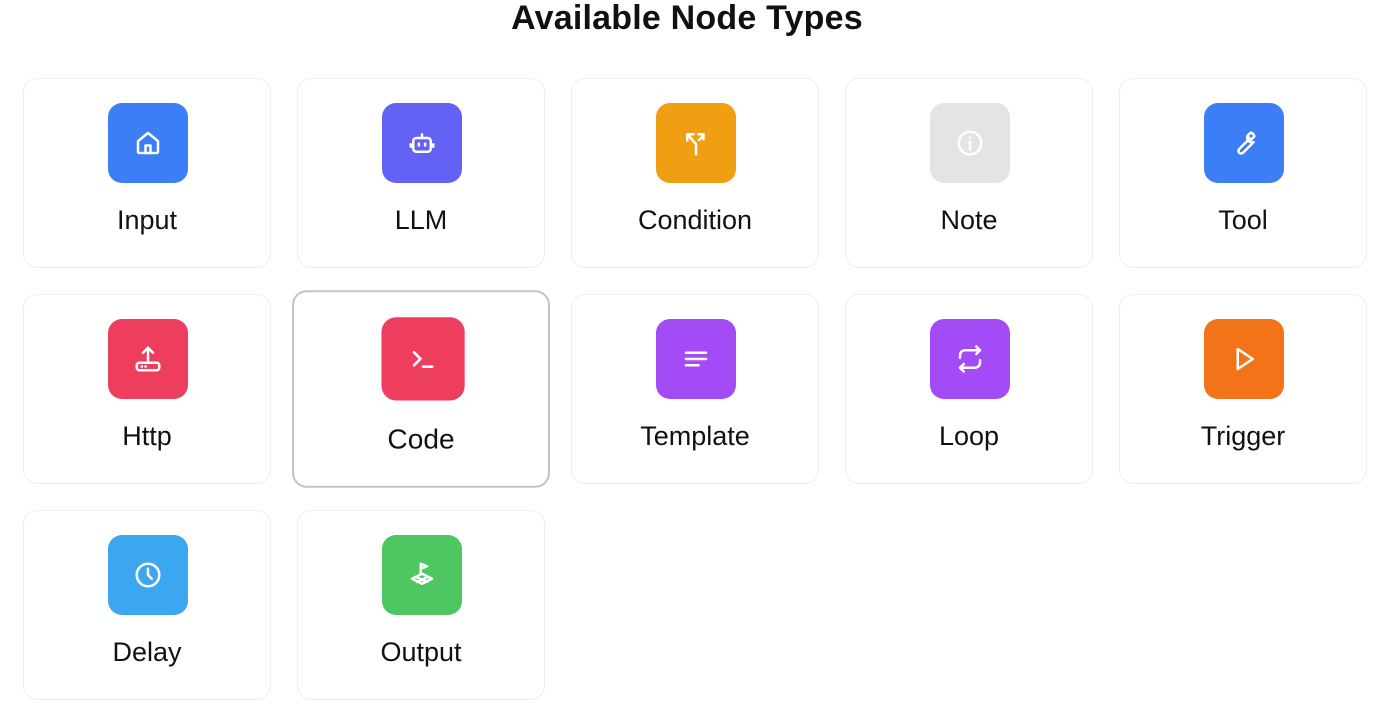 The height and width of the screenshot is (710, 1374). I want to click on node-card-output: Output, so click(421, 605).